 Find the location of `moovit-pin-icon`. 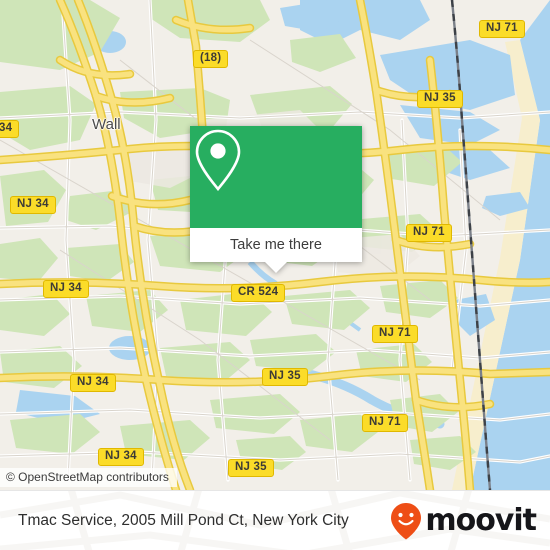

moovit-pin-icon is located at coordinates (406, 521).